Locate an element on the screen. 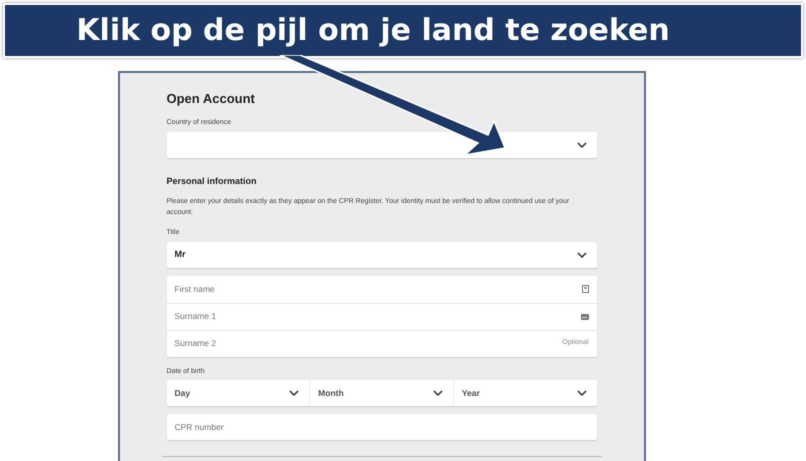 This screenshot has width=806, height=461. date-select: Month is located at coordinates (381, 393).